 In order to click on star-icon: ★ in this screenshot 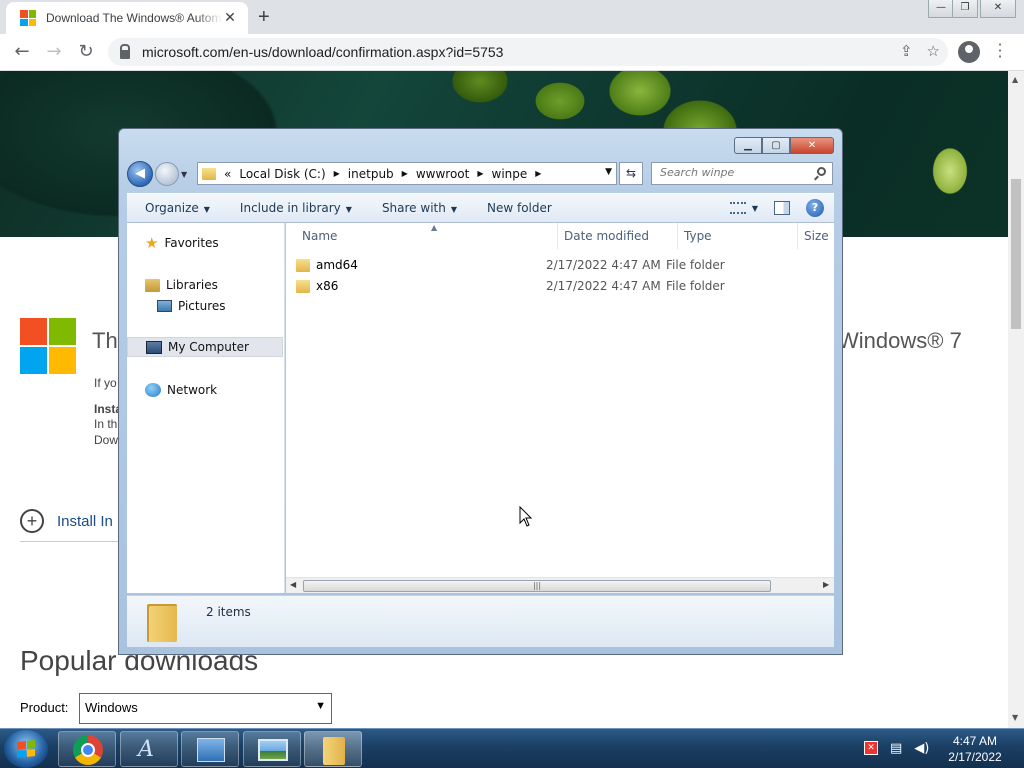, I will do `click(152, 243)`.